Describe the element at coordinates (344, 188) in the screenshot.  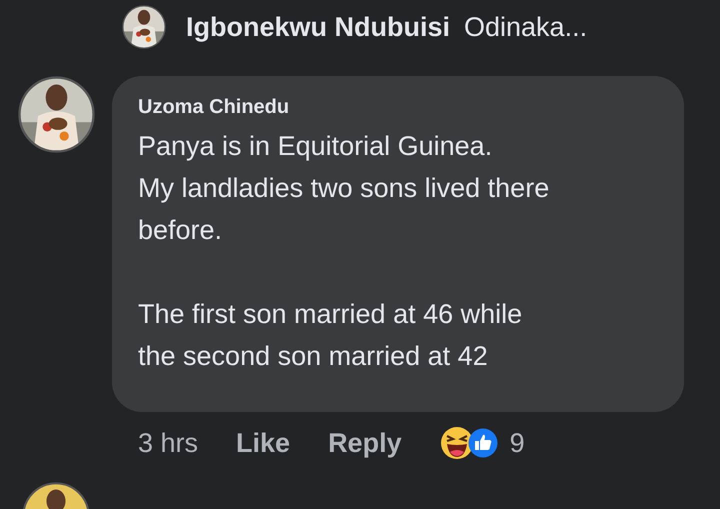
I see `comment-text: Panya is in Equitorial Guinea. My landladies two sons lived there before.` at that location.